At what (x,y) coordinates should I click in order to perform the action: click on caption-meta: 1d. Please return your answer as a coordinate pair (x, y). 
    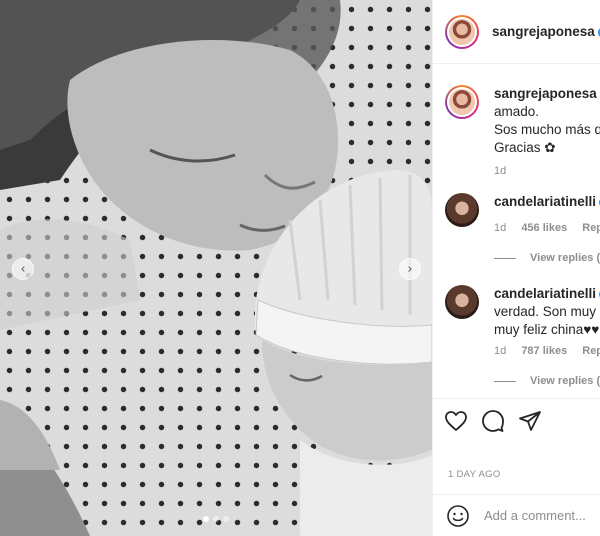
    Looking at the image, I should click on (547, 171).